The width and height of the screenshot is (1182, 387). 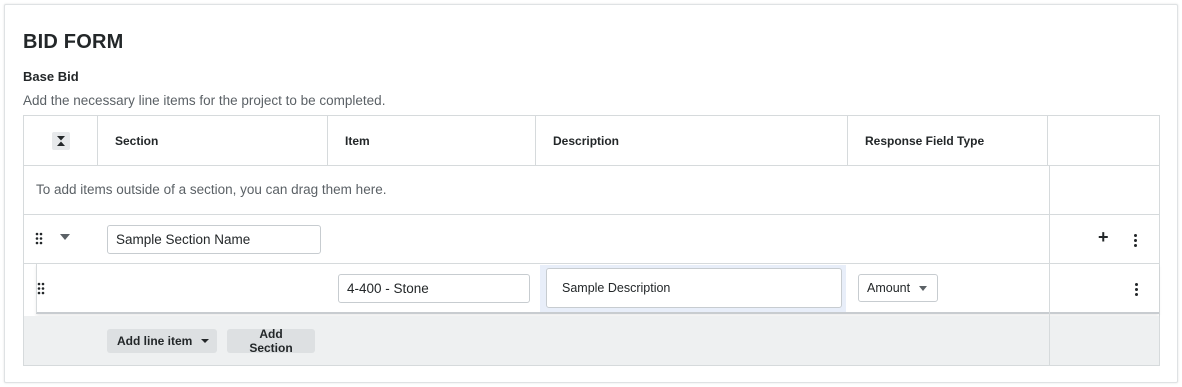 I want to click on add-line-item-button: Add line item, so click(x=162, y=341).